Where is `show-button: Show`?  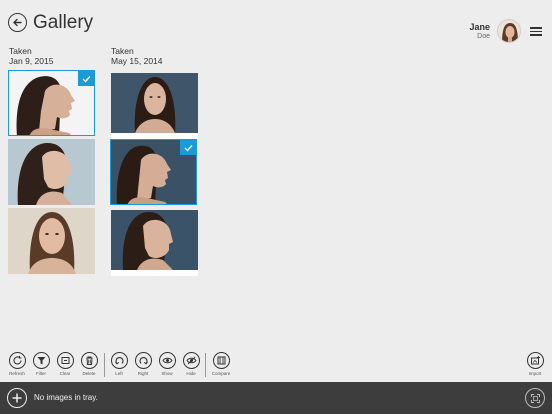
show-button: Show is located at coordinates (167, 364).